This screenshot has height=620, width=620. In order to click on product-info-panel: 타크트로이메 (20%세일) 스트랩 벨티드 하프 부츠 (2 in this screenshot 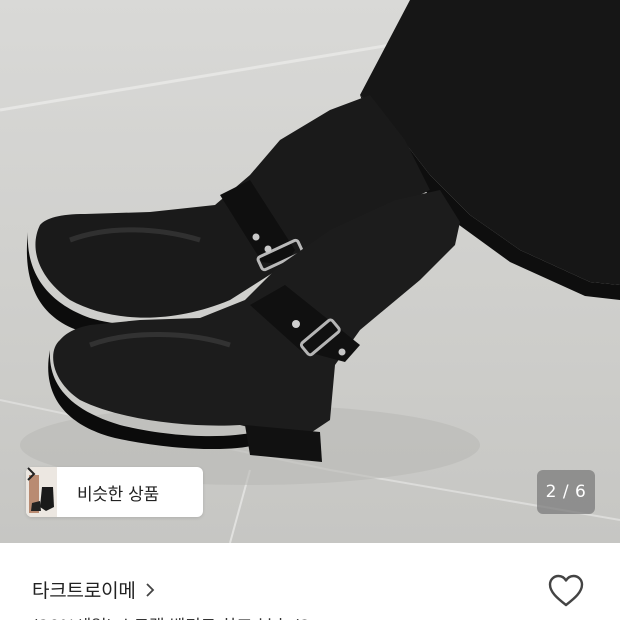, I will do `click(310, 581)`.